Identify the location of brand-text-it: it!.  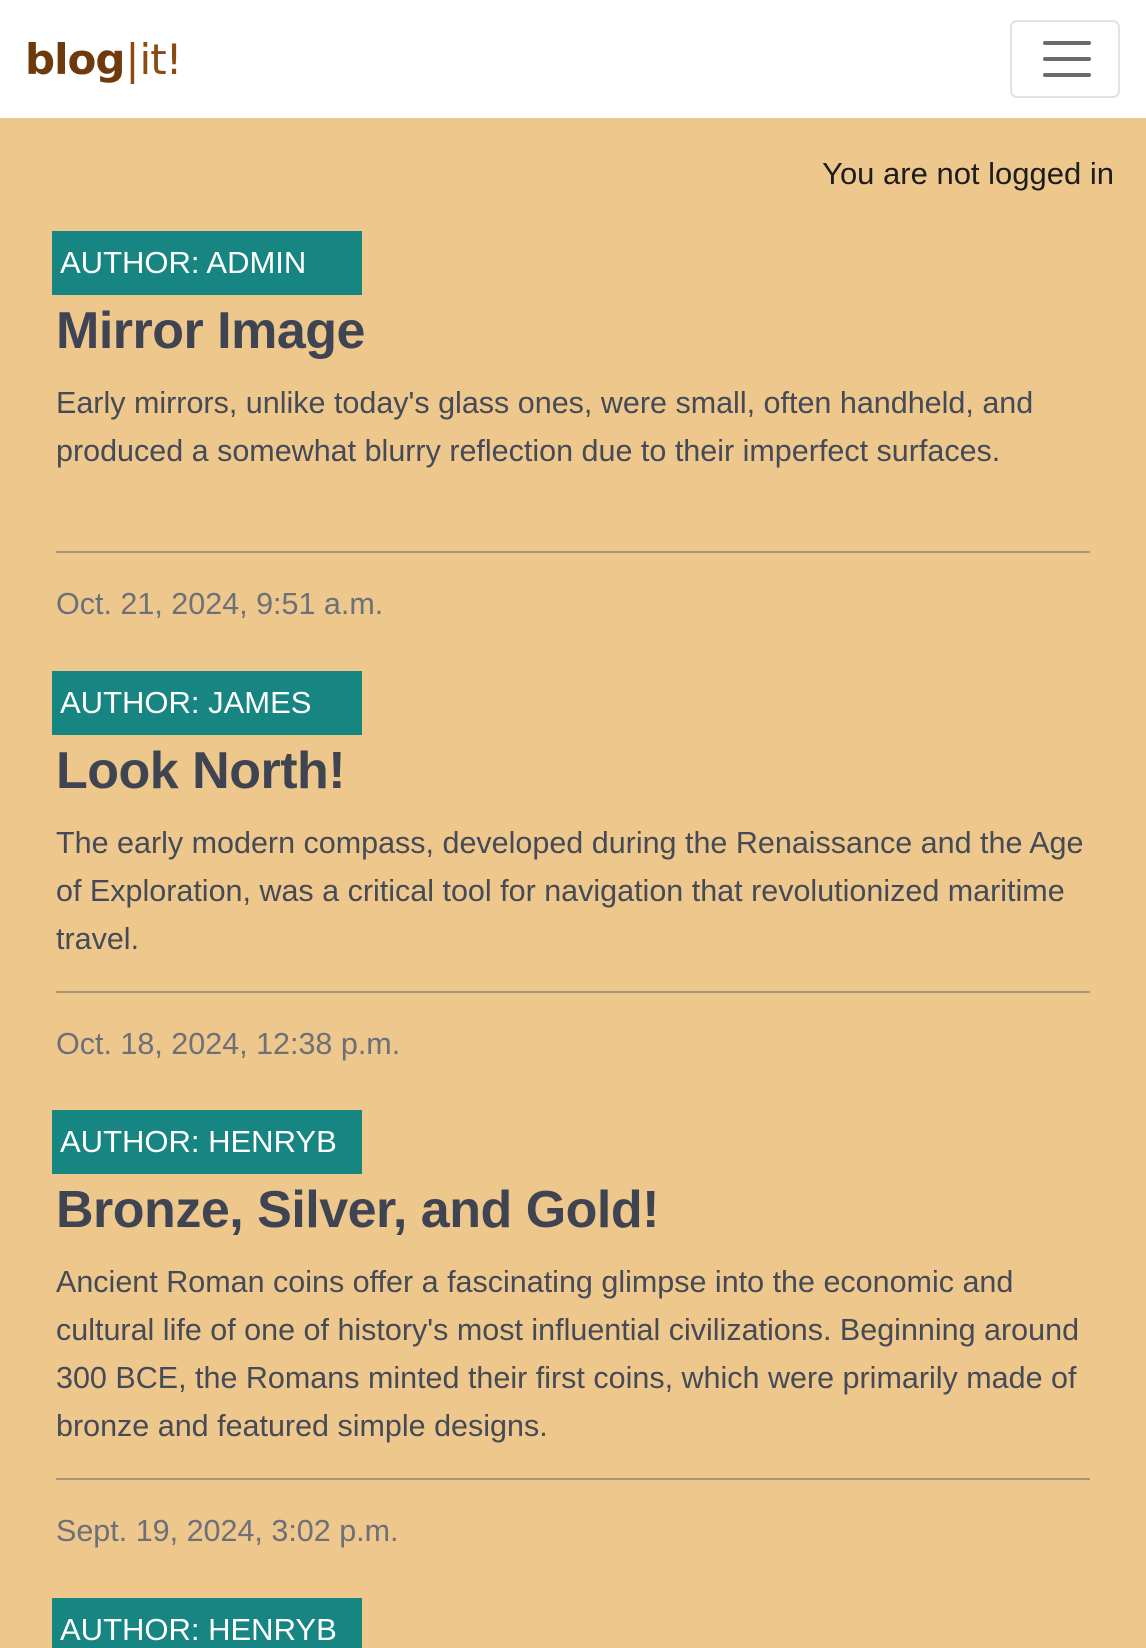
(161, 59).